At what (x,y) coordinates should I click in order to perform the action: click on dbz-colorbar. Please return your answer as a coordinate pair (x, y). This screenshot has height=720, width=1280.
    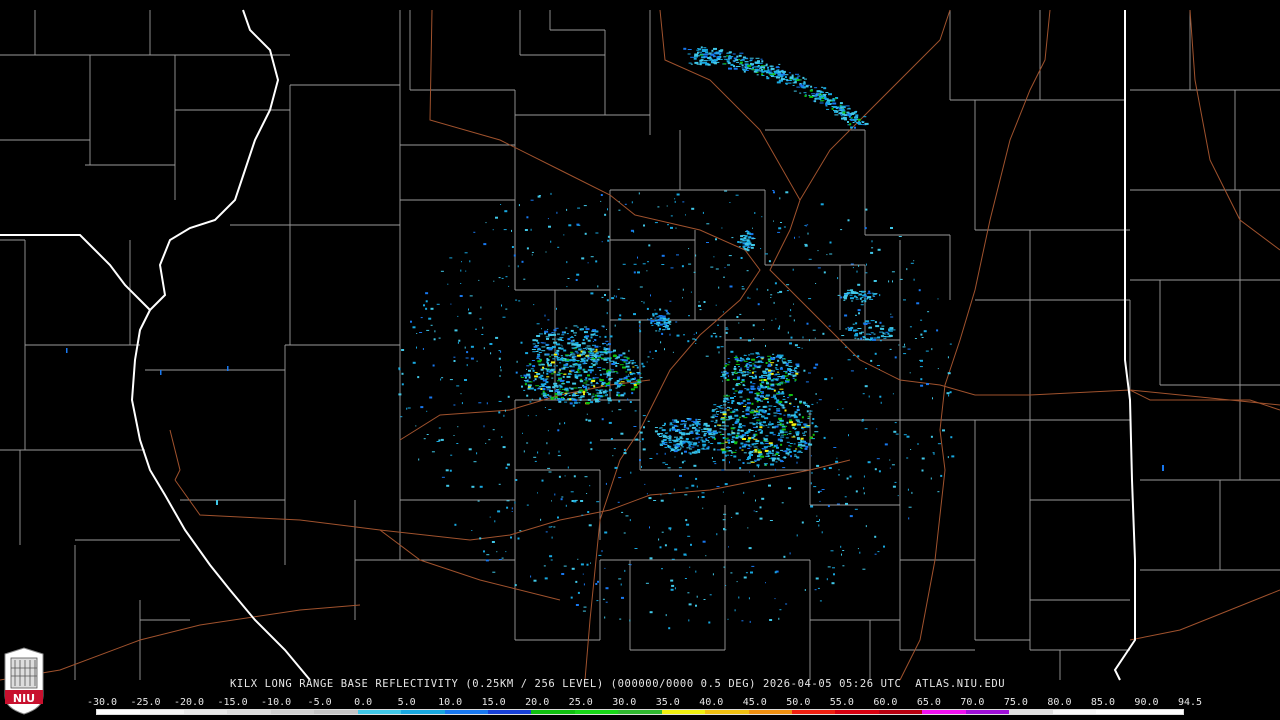
    Looking at the image, I should click on (640, 712).